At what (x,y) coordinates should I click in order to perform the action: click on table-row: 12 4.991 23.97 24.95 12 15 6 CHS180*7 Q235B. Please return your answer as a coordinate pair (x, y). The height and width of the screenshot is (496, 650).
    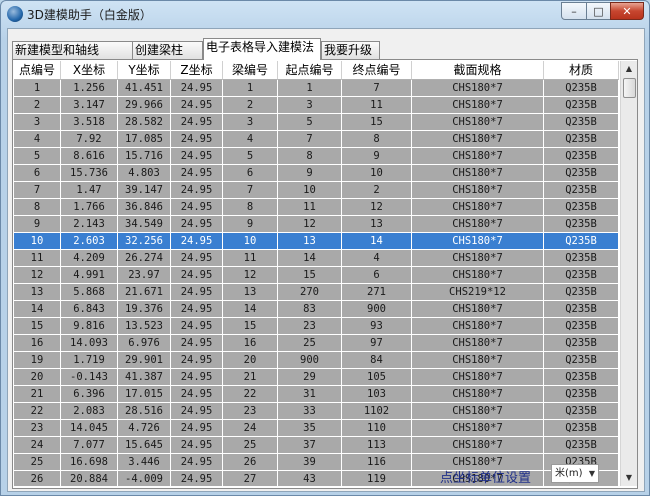
    Looking at the image, I should click on (316, 275).